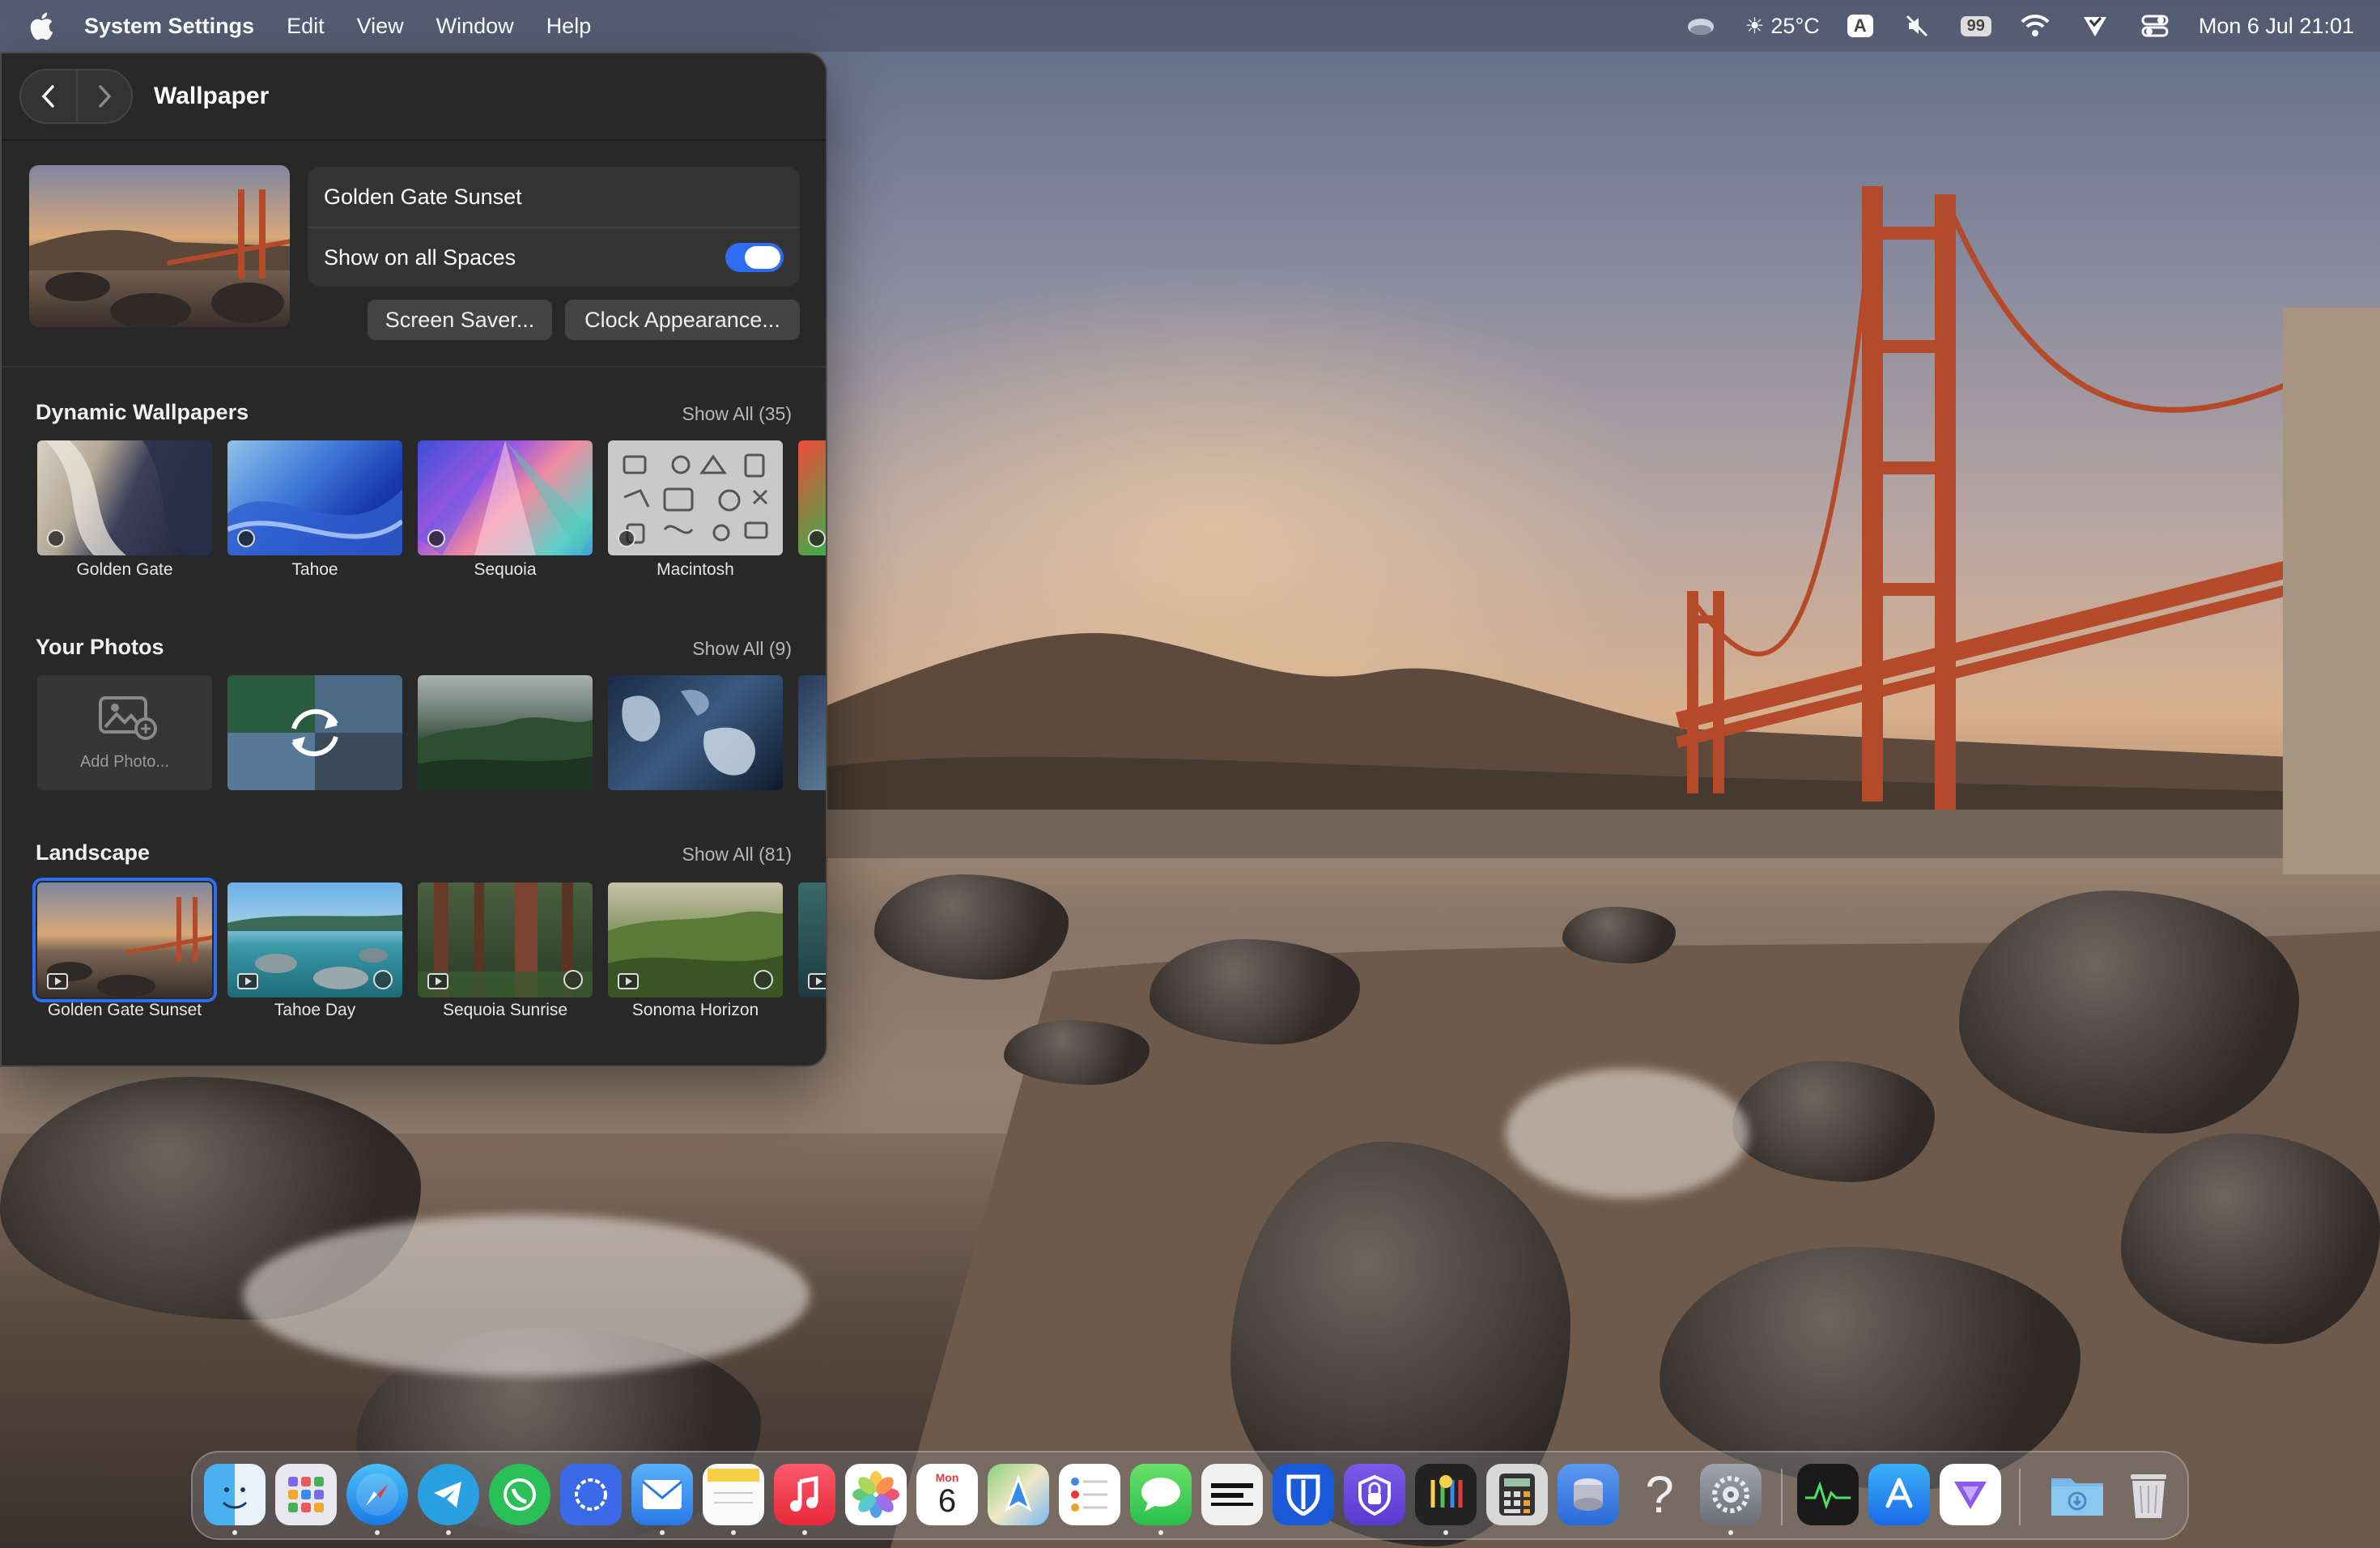 Image resolution: width=2380 pixels, height=1548 pixels. What do you see at coordinates (125, 940) in the screenshot?
I see `landscape-golden-gate-sunset` at bounding box center [125, 940].